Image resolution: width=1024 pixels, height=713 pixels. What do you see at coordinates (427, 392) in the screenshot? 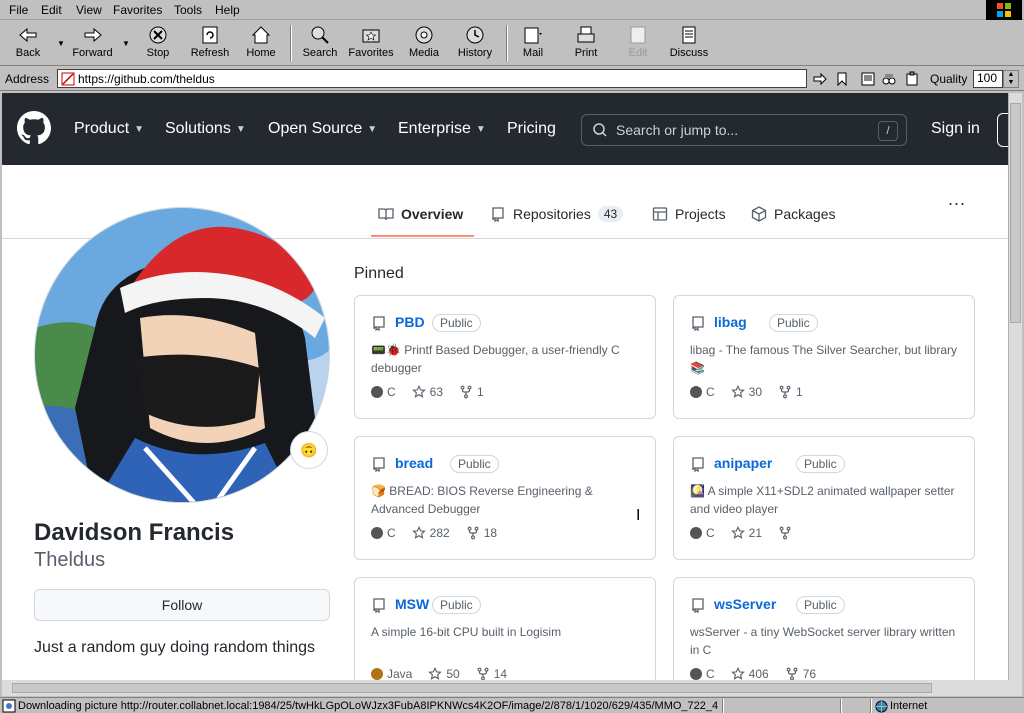
I see `repo-stars-link: 63` at bounding box center [427, 392].